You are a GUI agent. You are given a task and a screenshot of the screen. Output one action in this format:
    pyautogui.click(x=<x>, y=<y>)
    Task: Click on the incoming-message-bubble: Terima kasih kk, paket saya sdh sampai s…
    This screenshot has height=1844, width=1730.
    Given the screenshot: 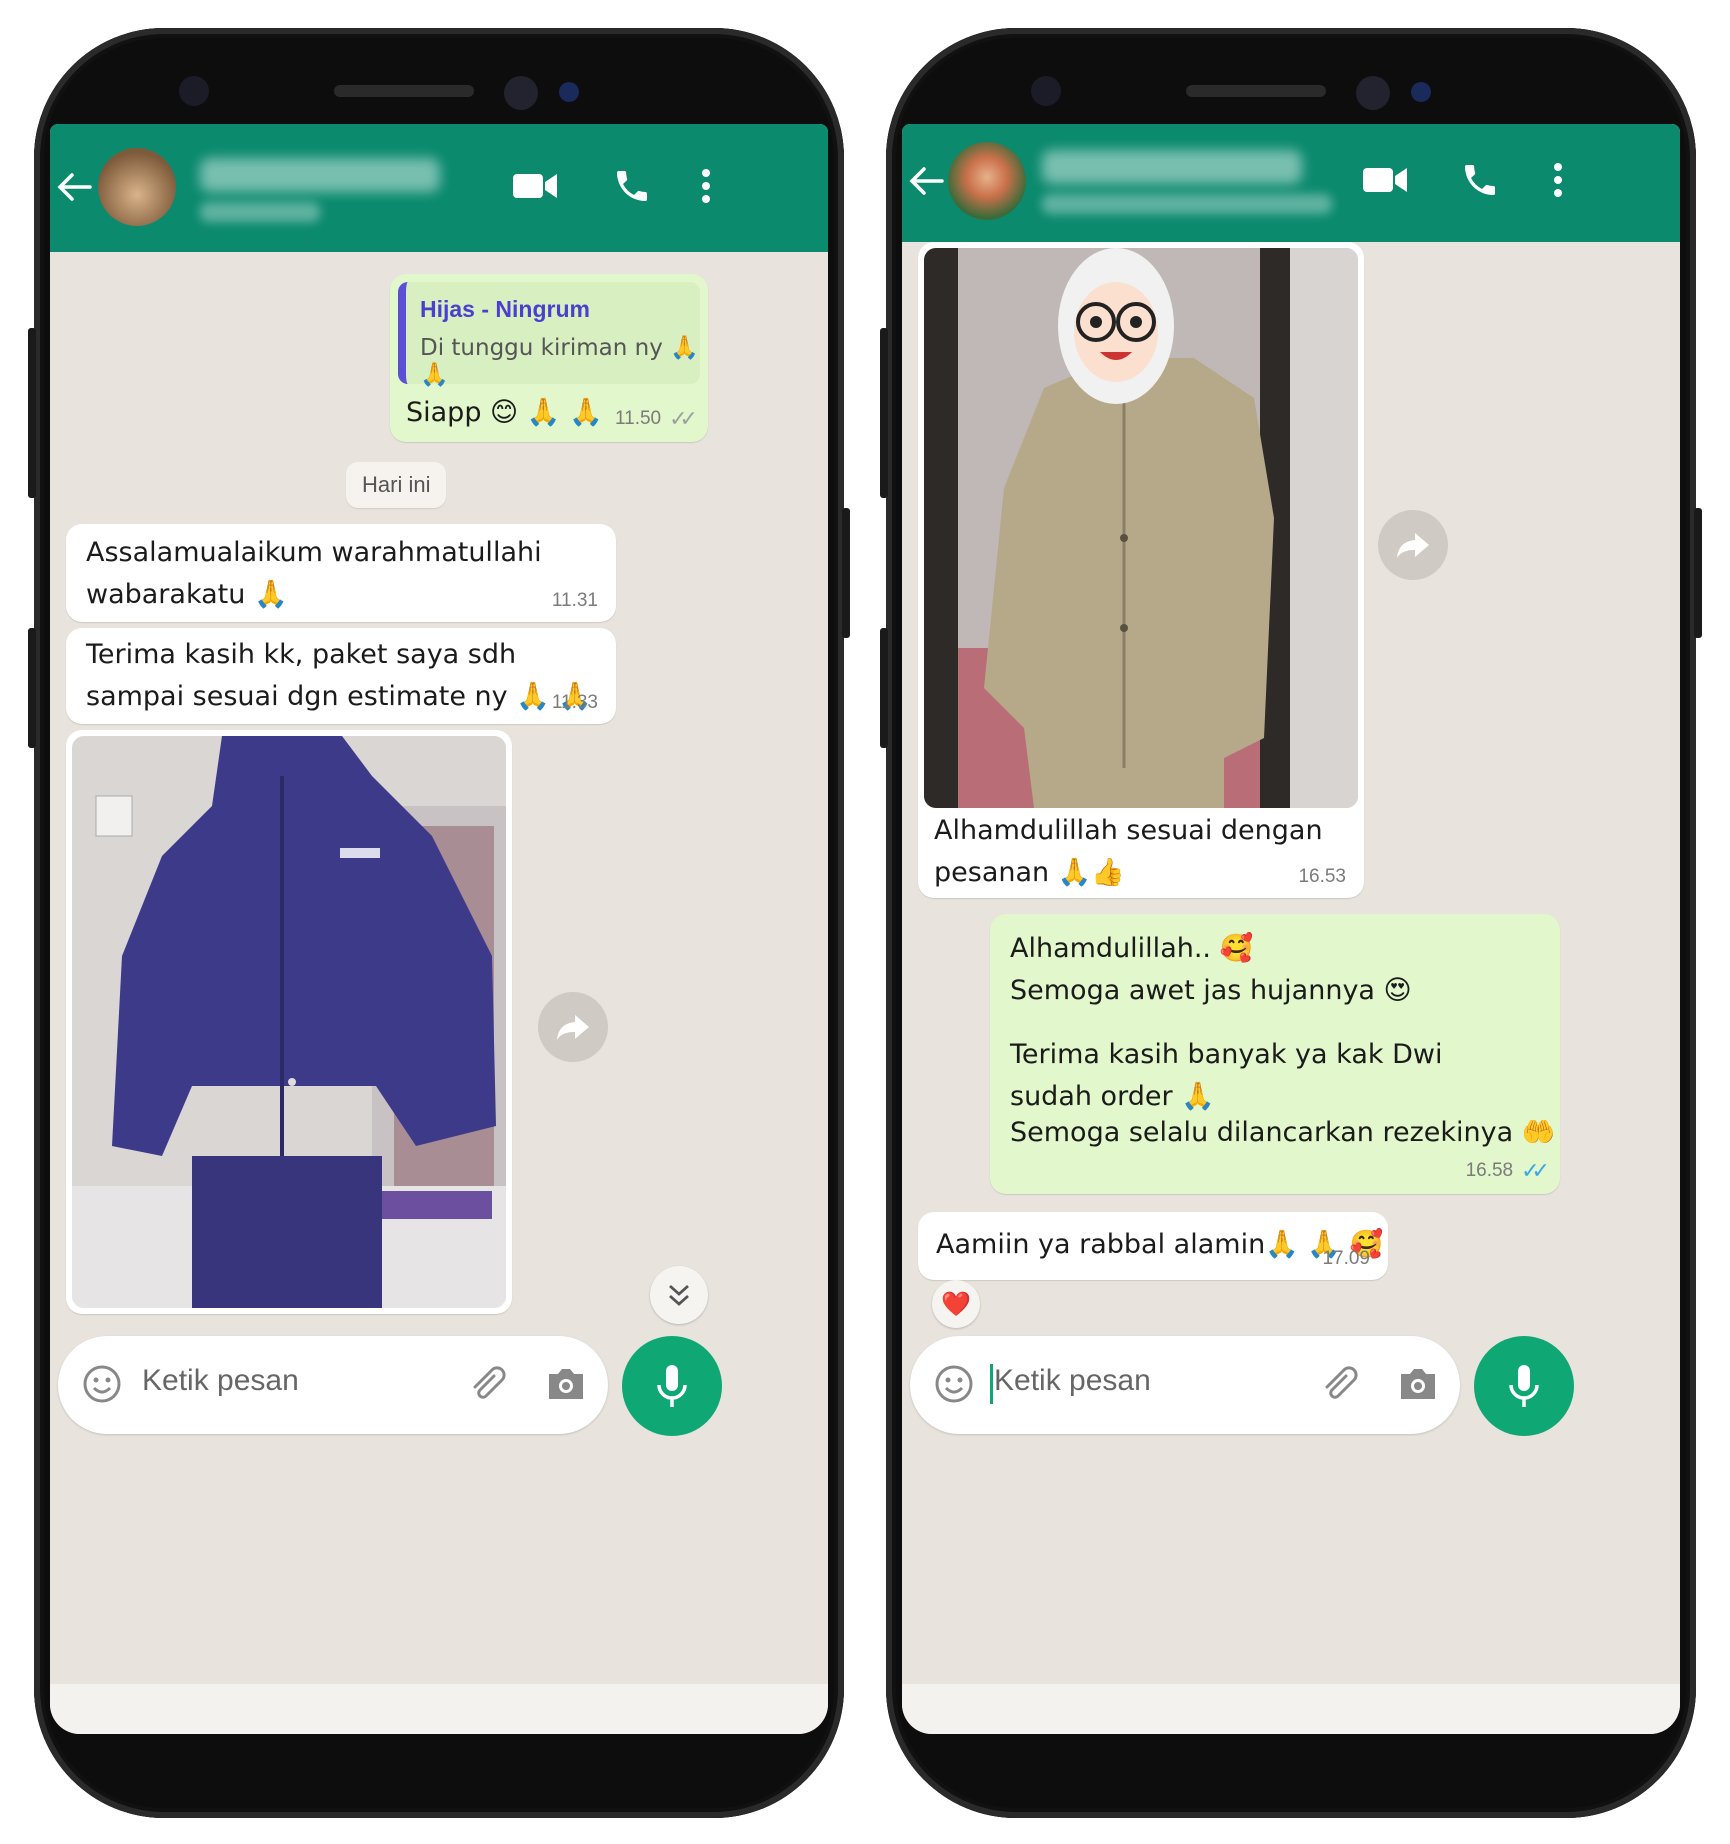 What is the action you would take?
    pyautogui.click(x=341, y=676)
    